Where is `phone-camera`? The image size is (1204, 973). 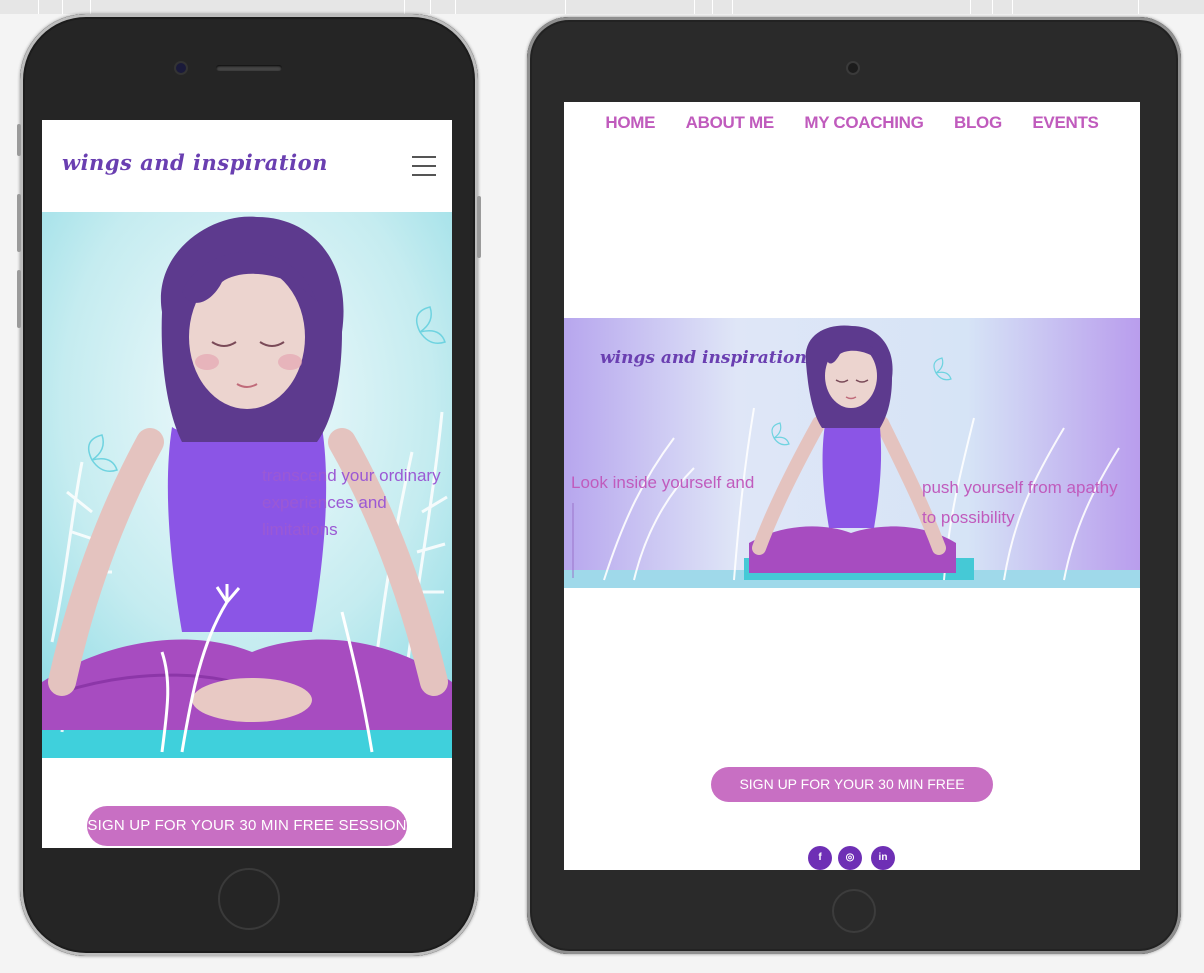
phone-camera is located at coordinates (181, 68).